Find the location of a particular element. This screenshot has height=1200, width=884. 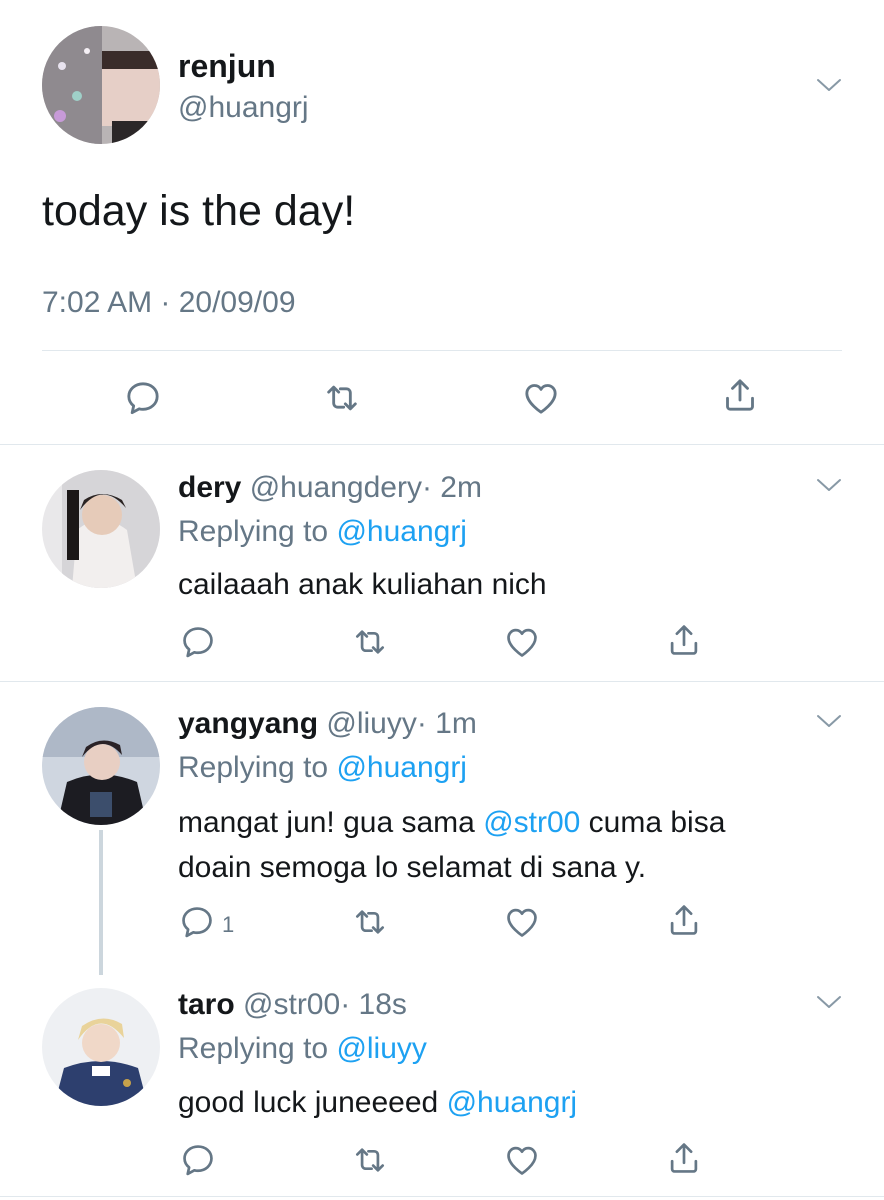

reply-count: 1 is located at coordinates (228, 924).